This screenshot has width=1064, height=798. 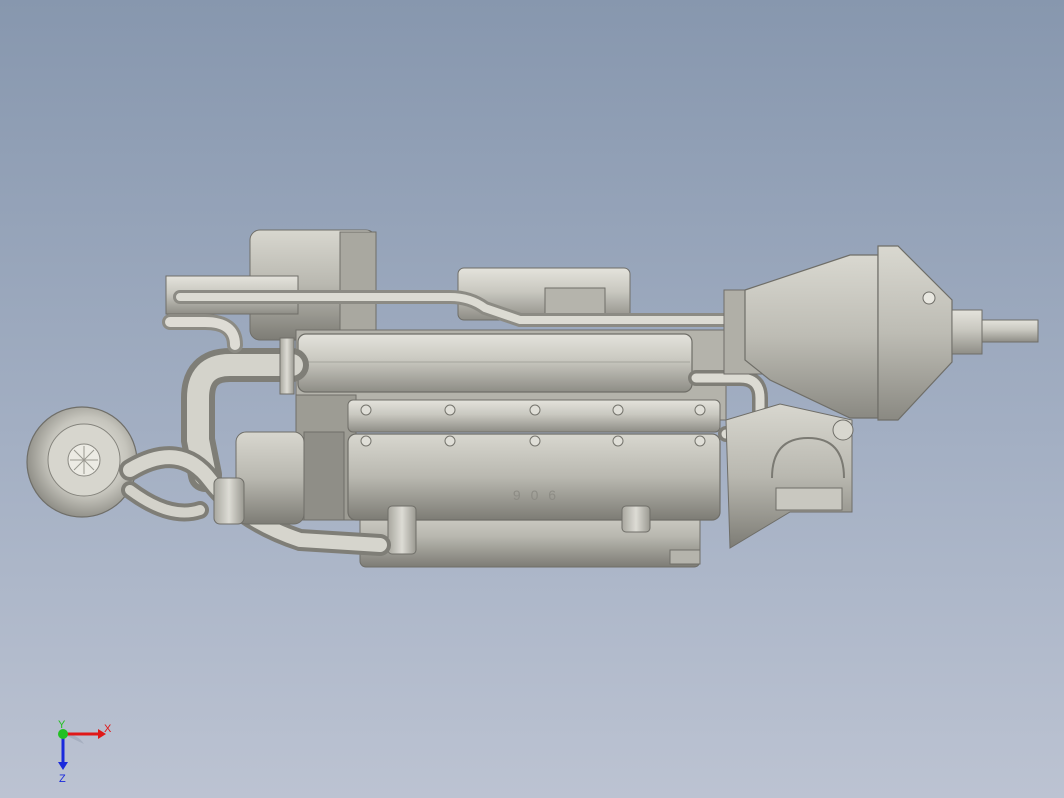 I want to click on cylinder-head, so click(x=534, y=416).